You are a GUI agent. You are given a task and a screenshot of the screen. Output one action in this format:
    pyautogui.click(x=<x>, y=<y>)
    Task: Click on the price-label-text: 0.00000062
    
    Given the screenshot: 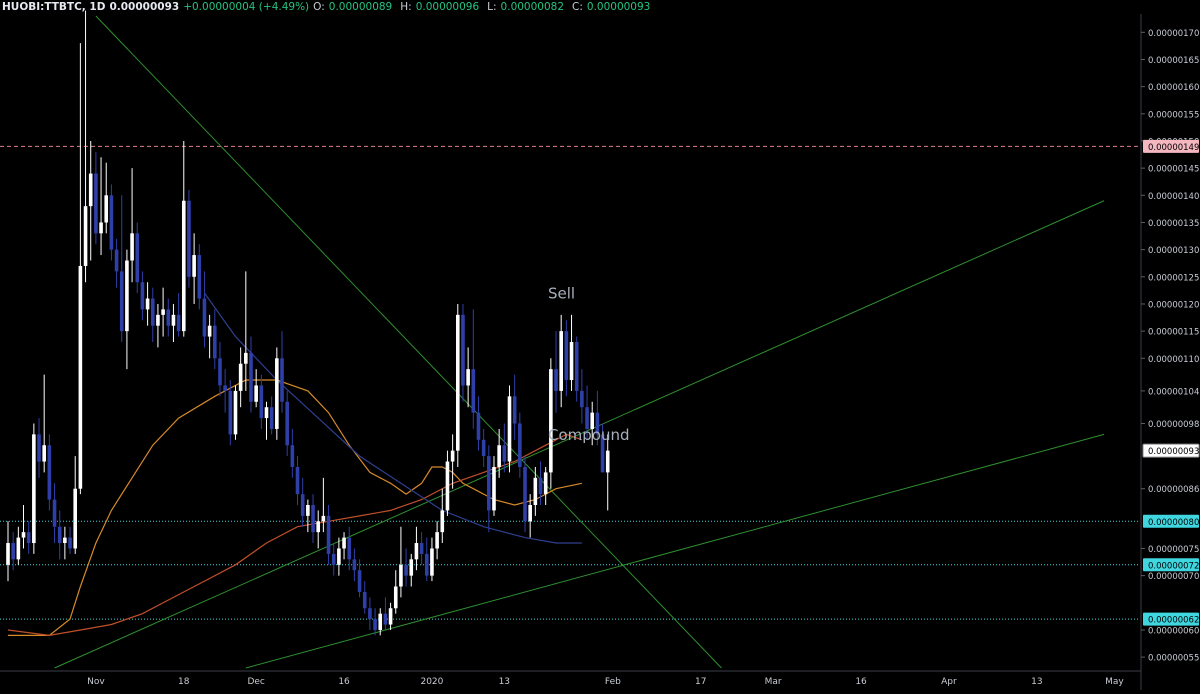 What is the action you would take?
    pyautogui.click(x=1173, y=621)
    